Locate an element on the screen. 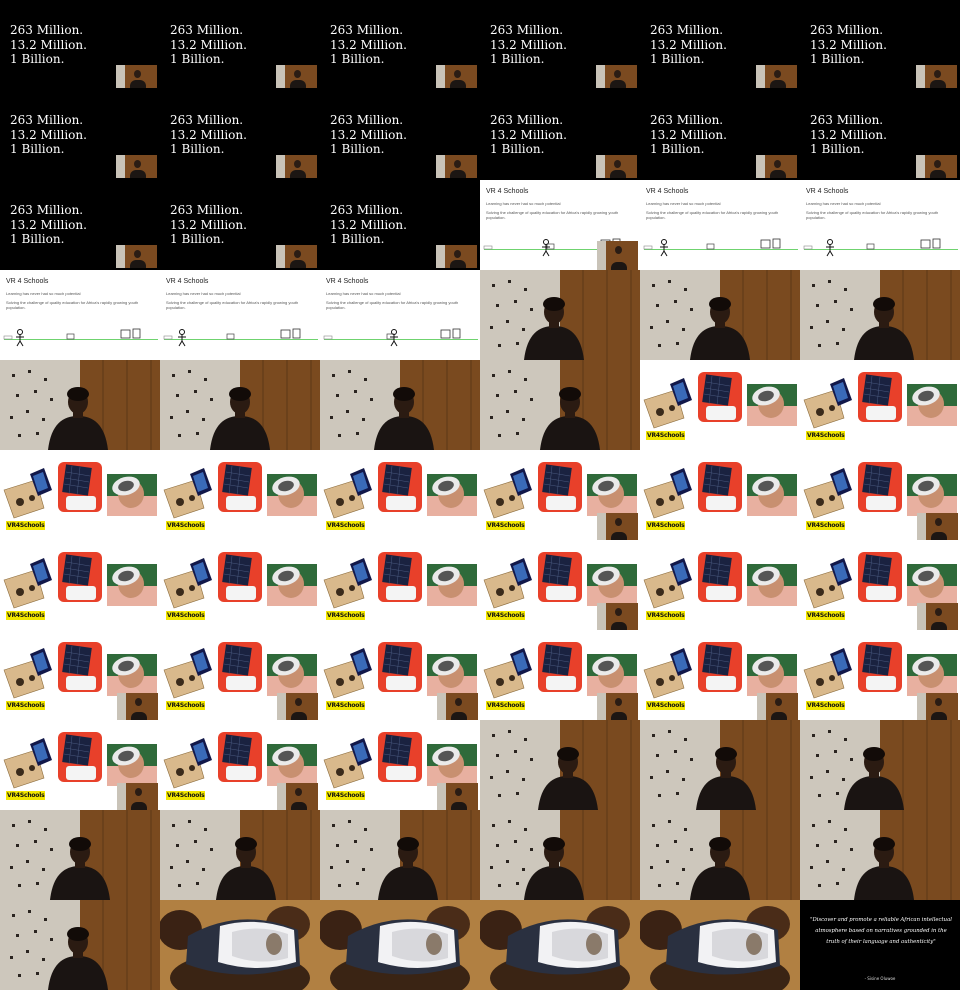 Image resolution: width=960 pixels, height=990 pixels. tablet-icon is located at coordinates (870, 246).